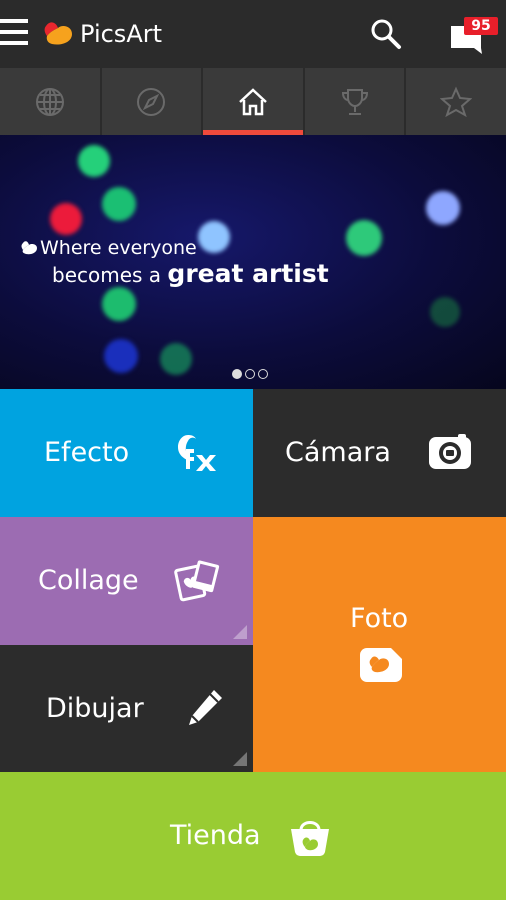 This screenshot has width=506, height=900. I want to click on banner-tagline-line1: Where everyone, so click(118, 248).